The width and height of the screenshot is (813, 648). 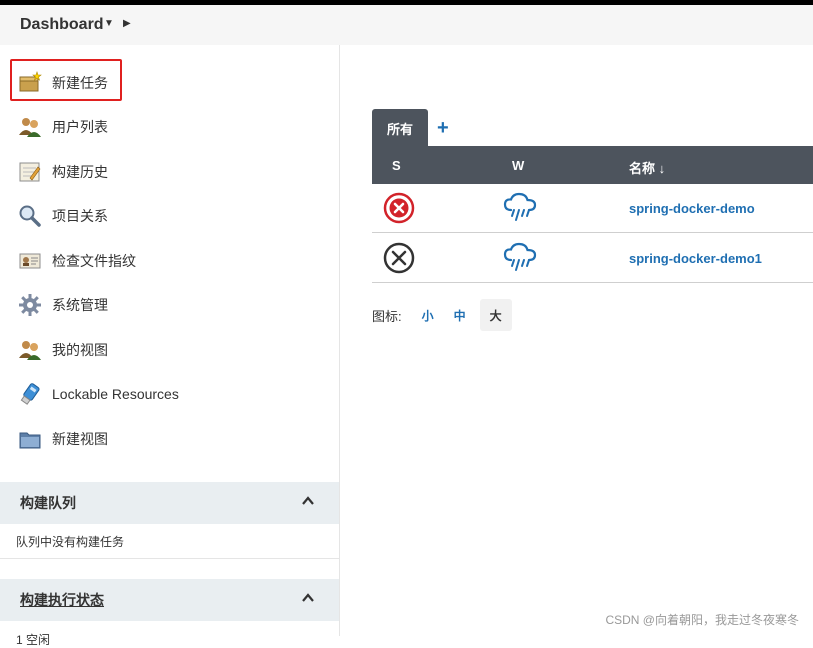 I want to click on table-row: spring-docker-demo1, so click(x=592, y=258).